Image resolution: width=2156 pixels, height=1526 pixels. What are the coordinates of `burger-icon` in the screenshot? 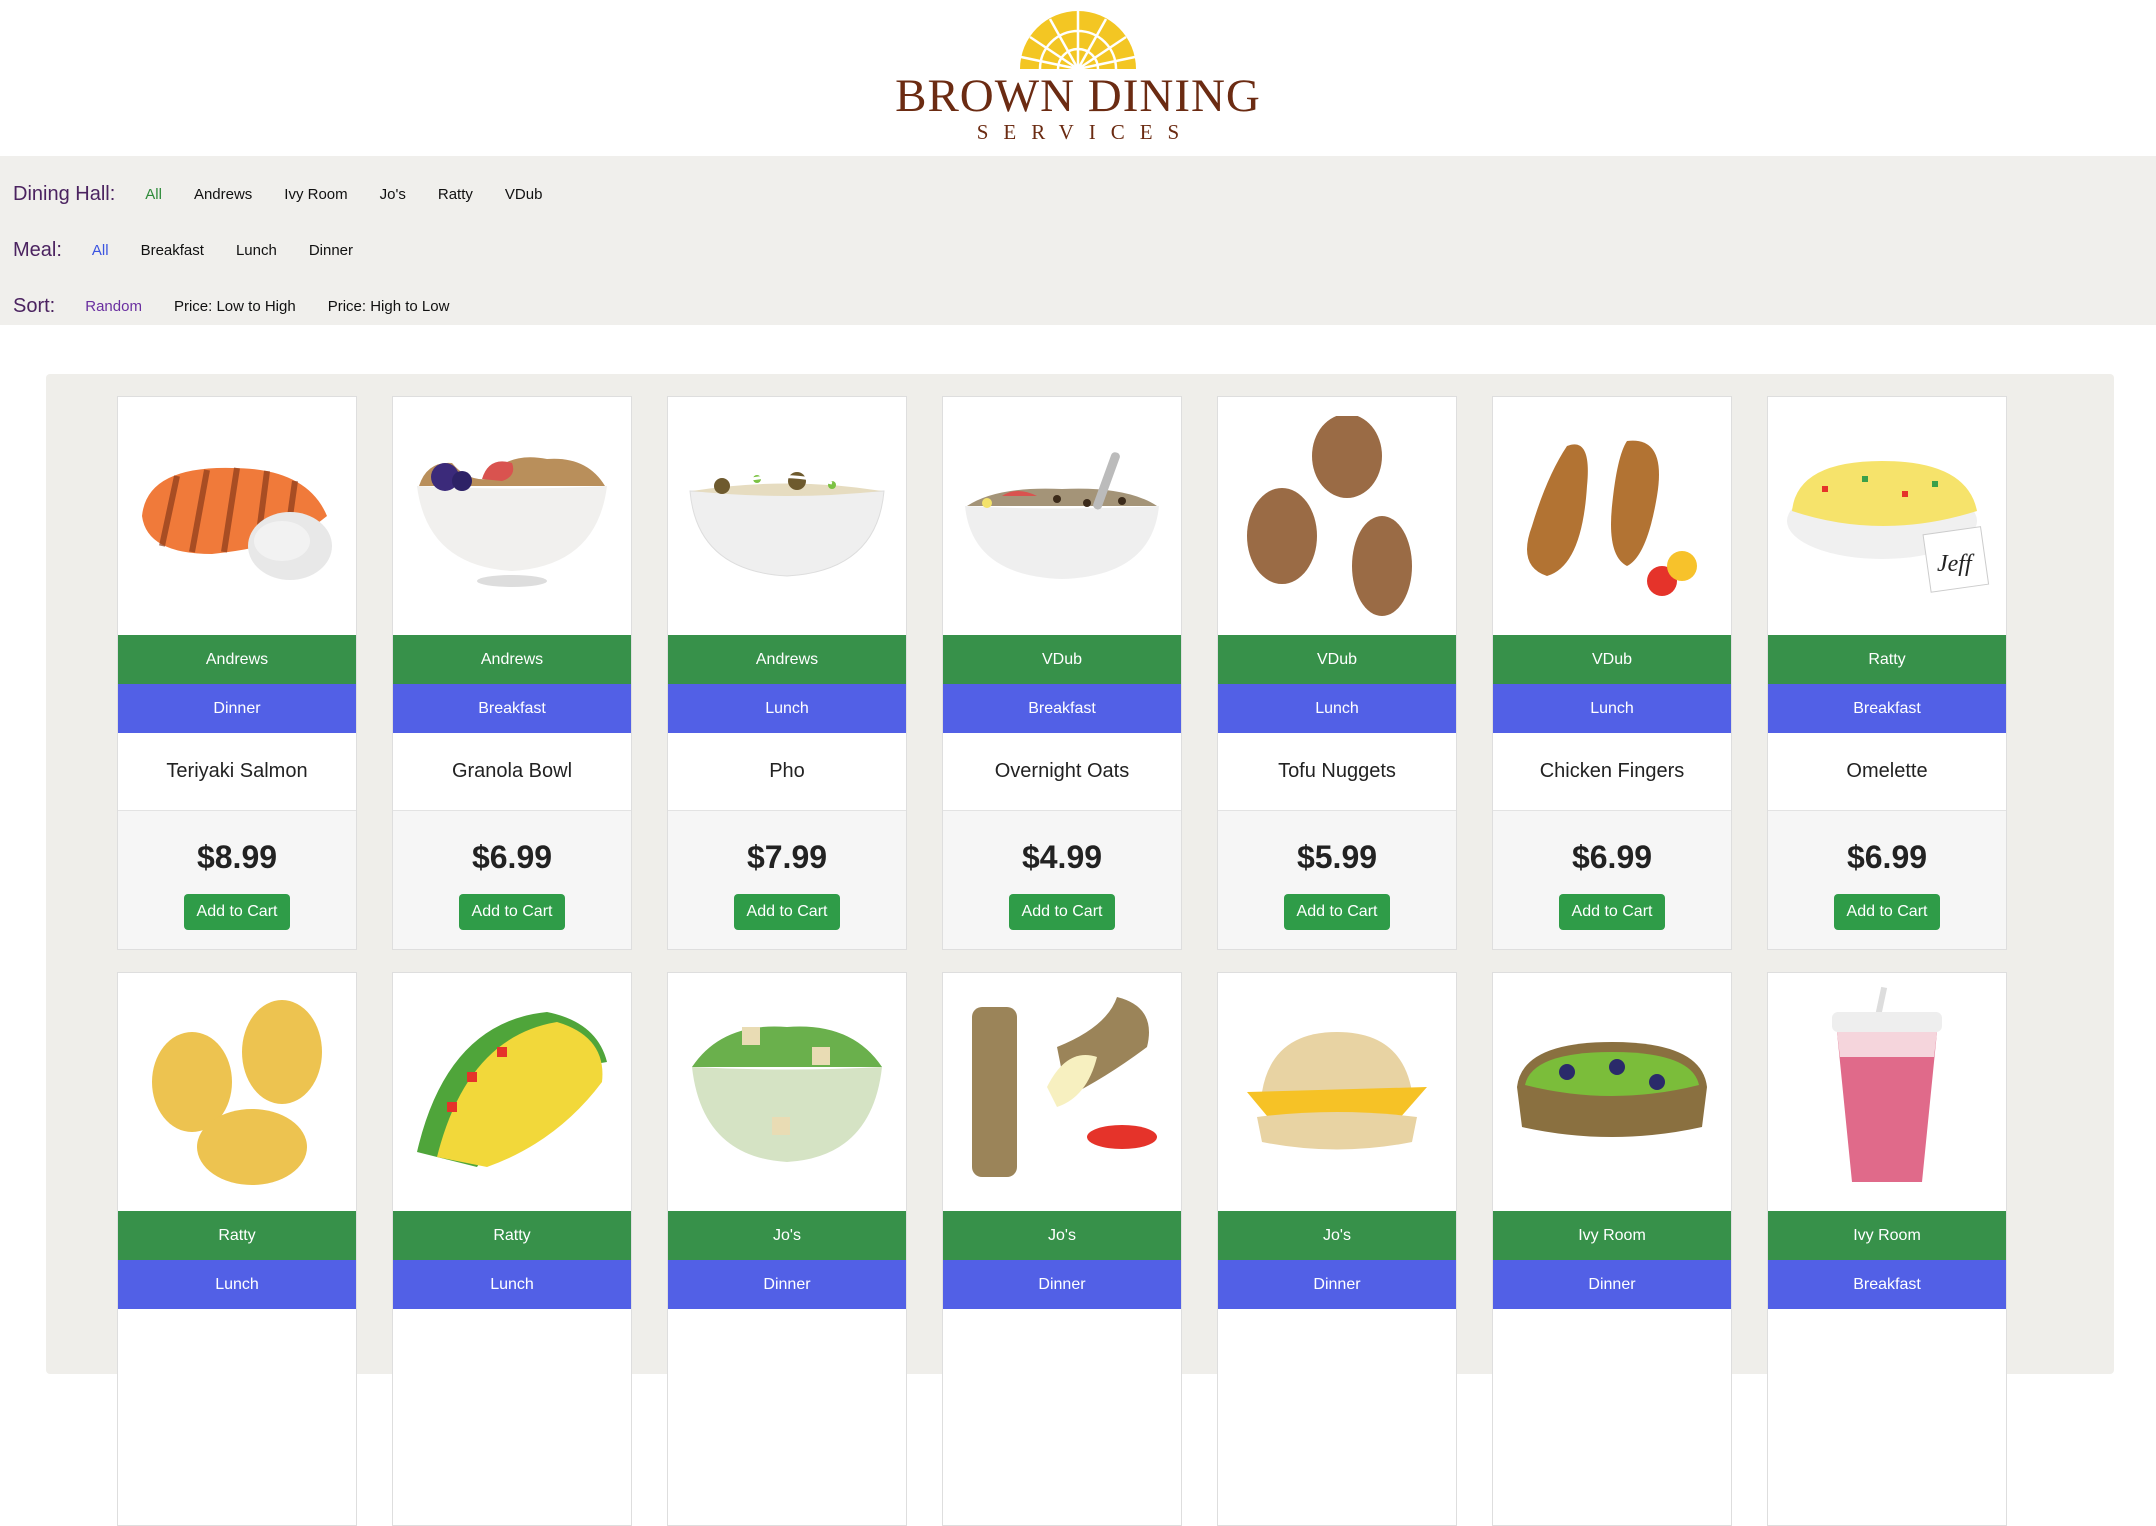 It's located at (1337, 1092).